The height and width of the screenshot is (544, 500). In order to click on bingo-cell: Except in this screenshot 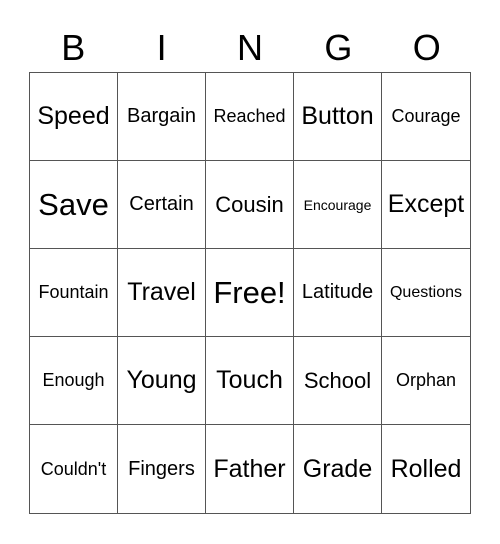, I will do `click(426, 205)`.